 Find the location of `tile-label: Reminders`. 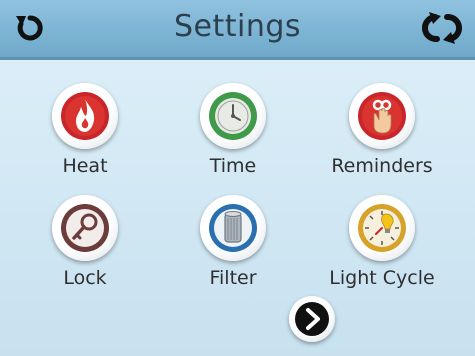

tile-label: Reminders is located at coordinates (382, 166).